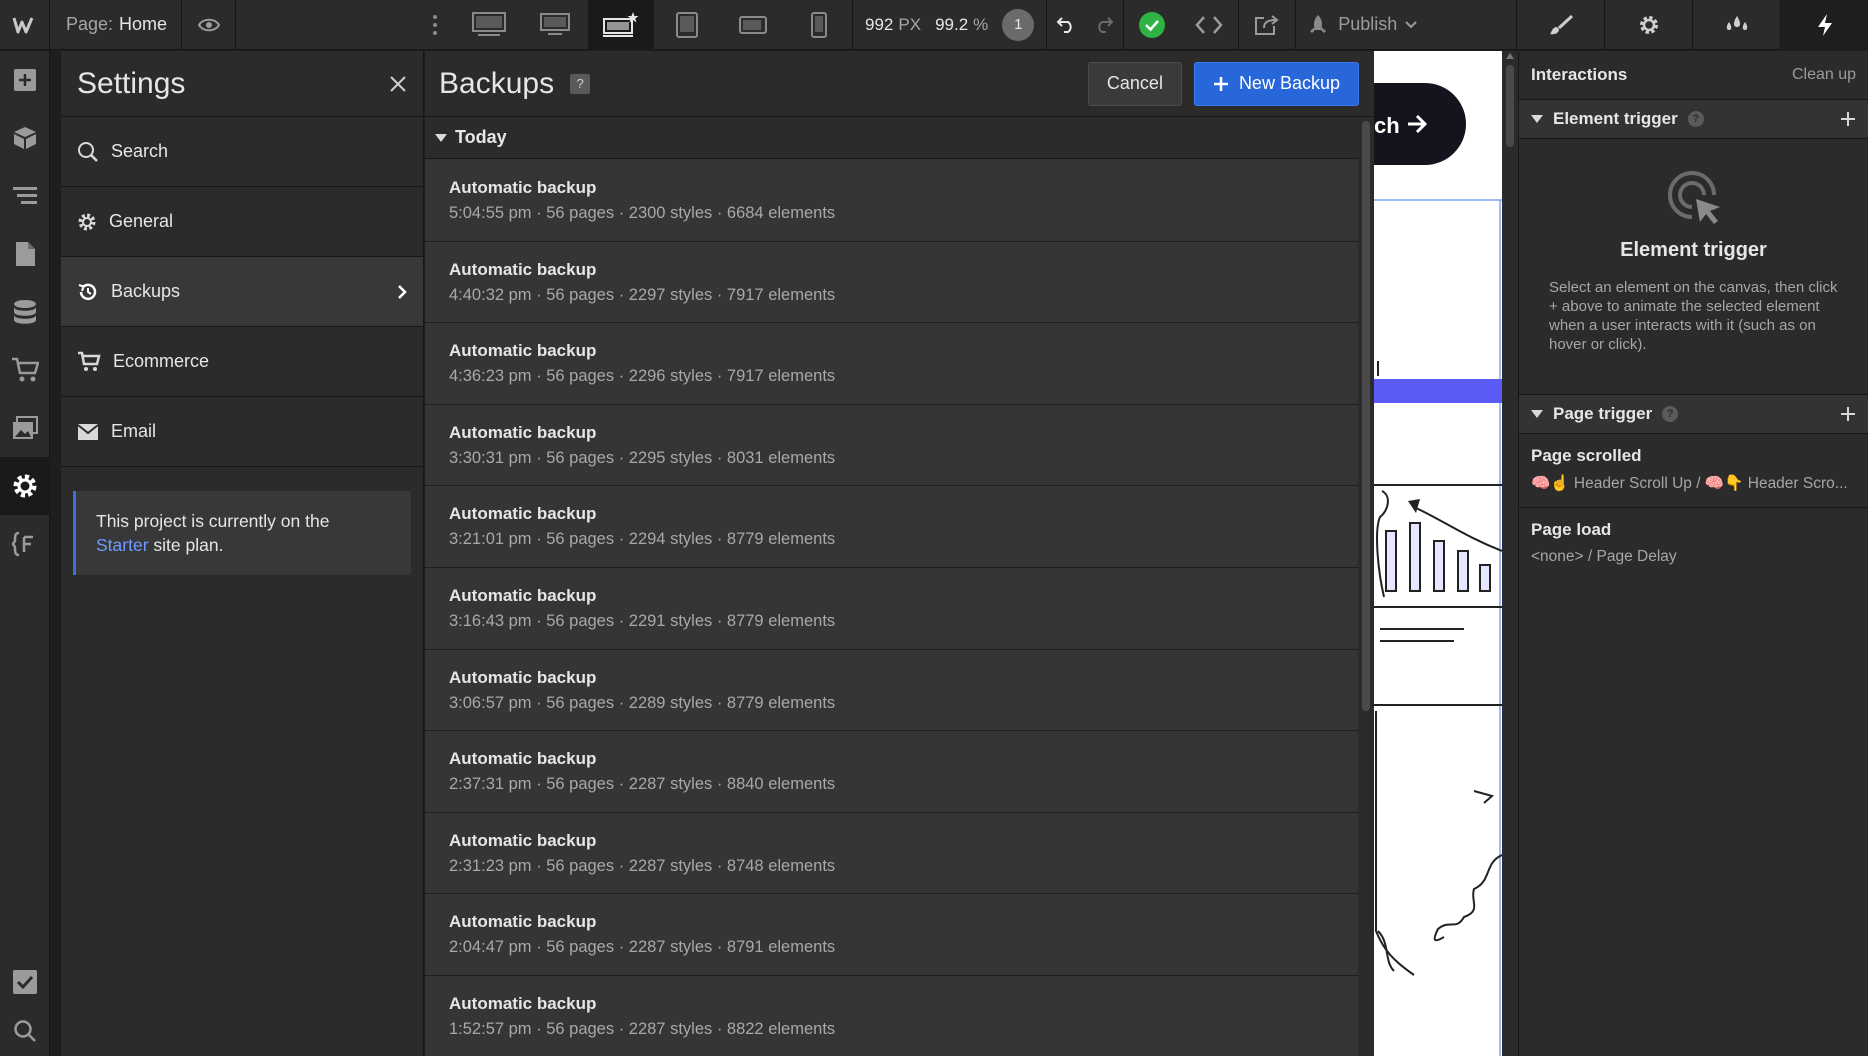 This screenshot has height=1056, width=1868. I want to click on publish-button: Publish, so click(1364, 25).